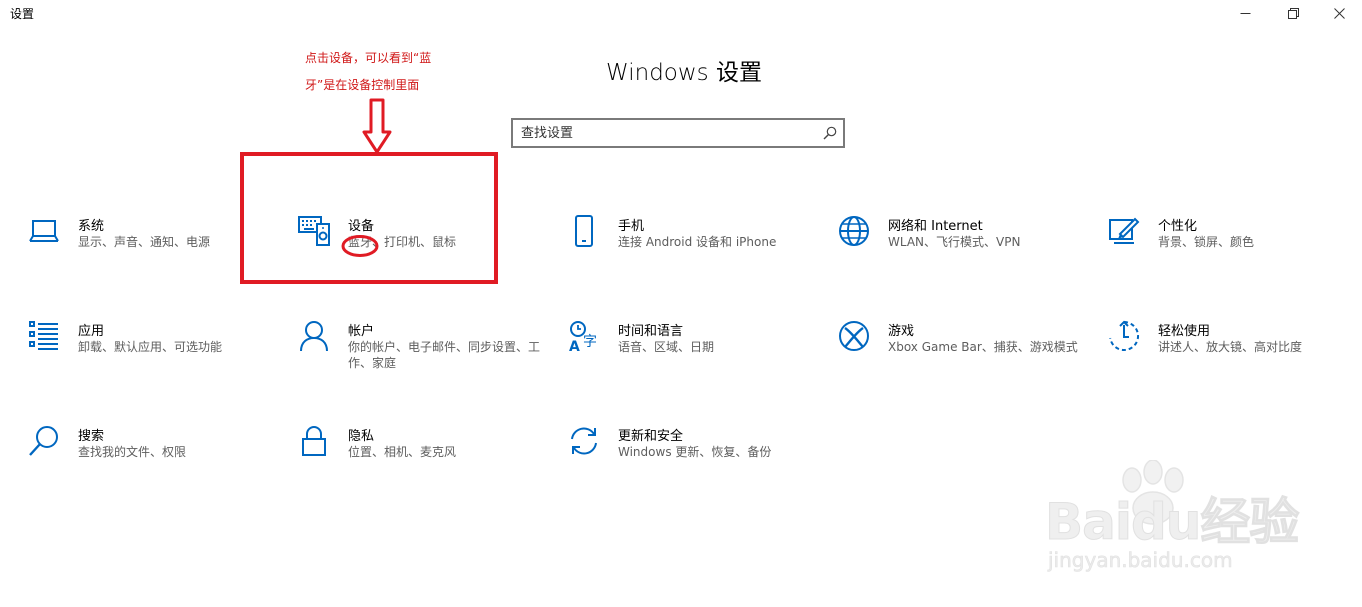 Image resolution: width=1362 pixels, height=607 pixels. What do you see at coordinates (1124, 336) in the screenshot?
I see `ease-of-access-icon` at bounding box center [1124, 336].